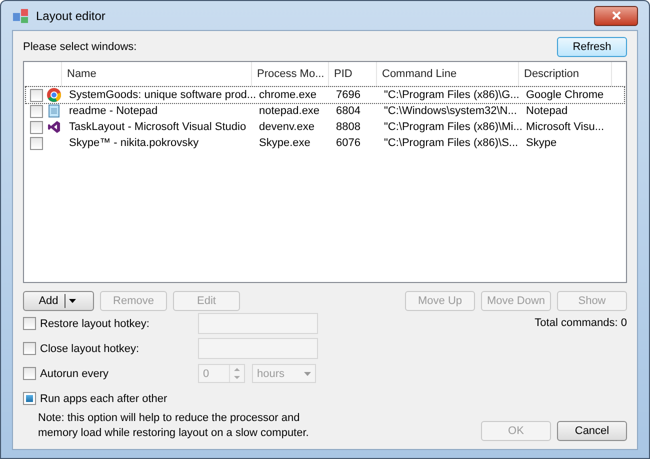 The width and height of the screenshot is (650, 459). I want to click on note-text: Note: this option will help to reduce the processor and memory load while restoring layout on a slow computer., so click(174, 426).